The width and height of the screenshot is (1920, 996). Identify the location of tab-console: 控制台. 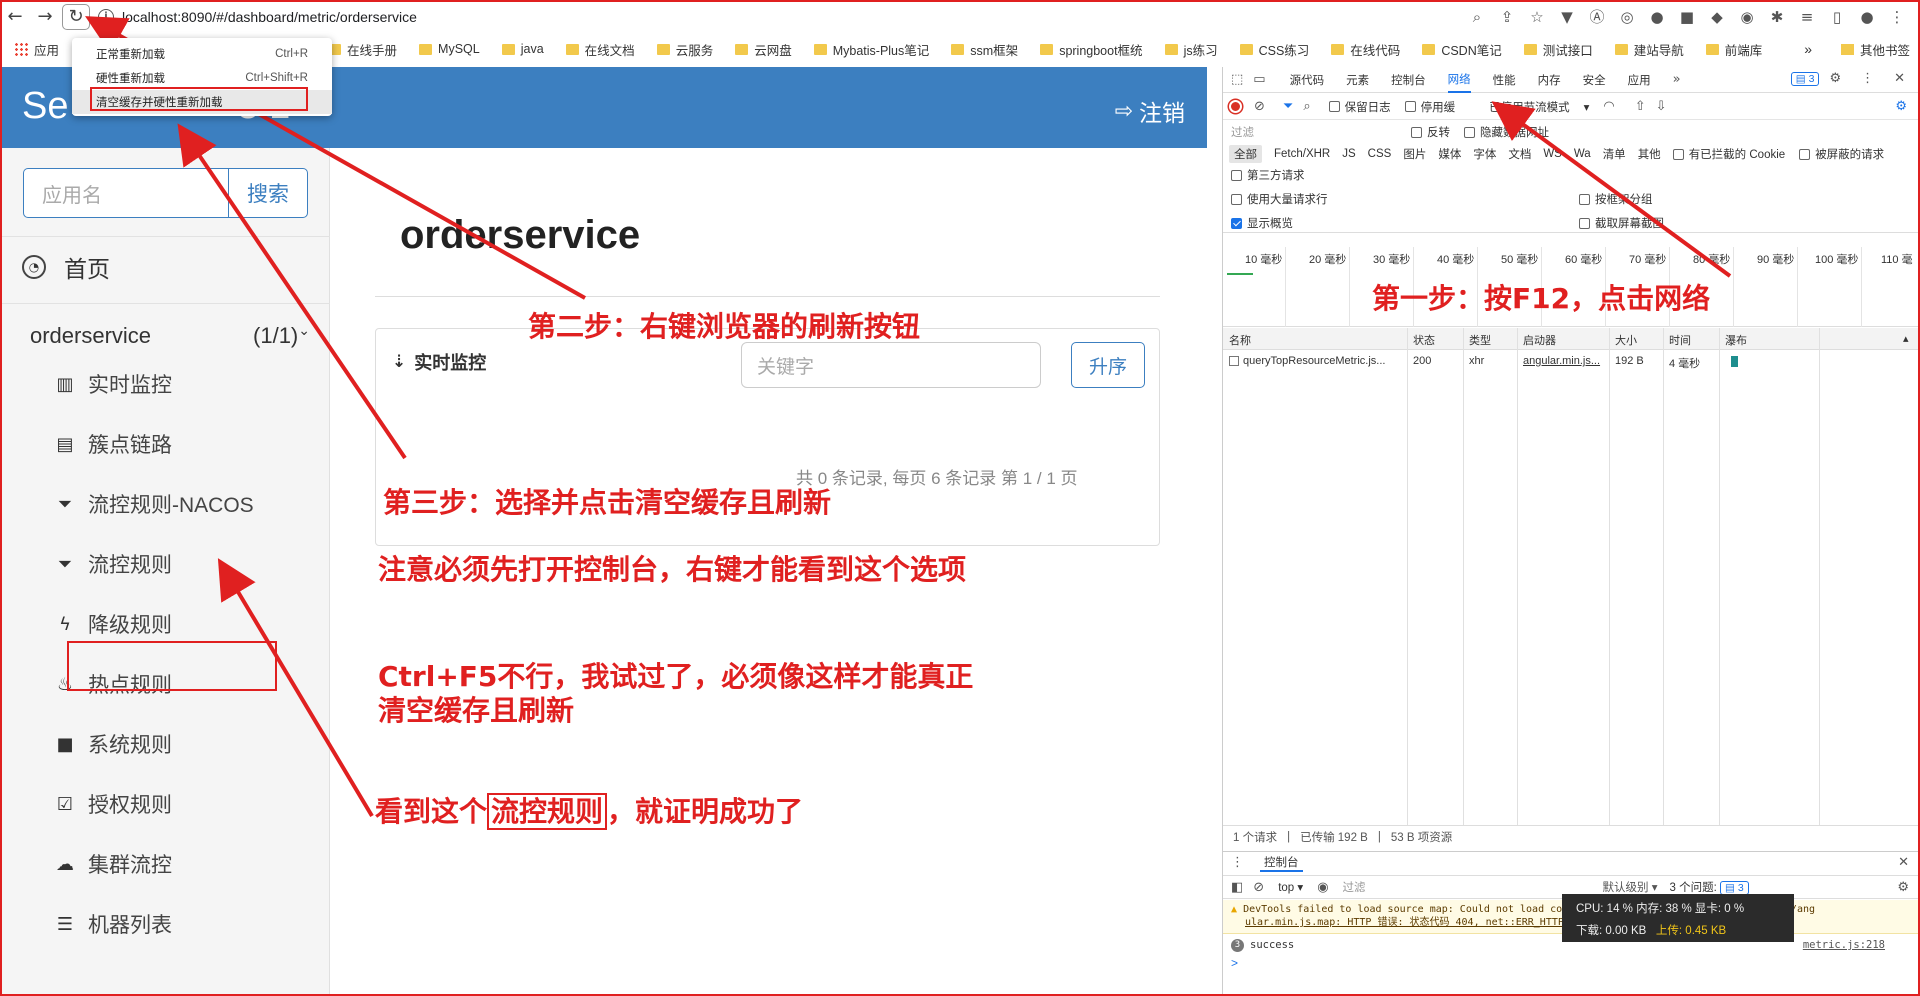
(1408, 80).